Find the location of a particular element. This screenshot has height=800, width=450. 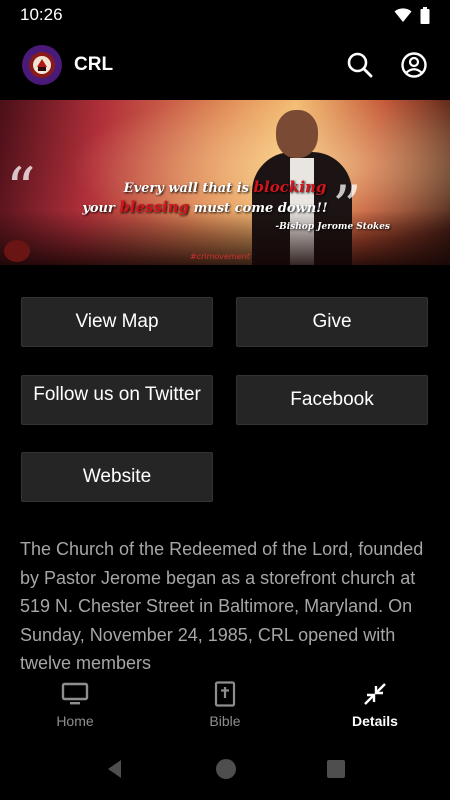

website-button: Website is located at coordinates (117, 477).